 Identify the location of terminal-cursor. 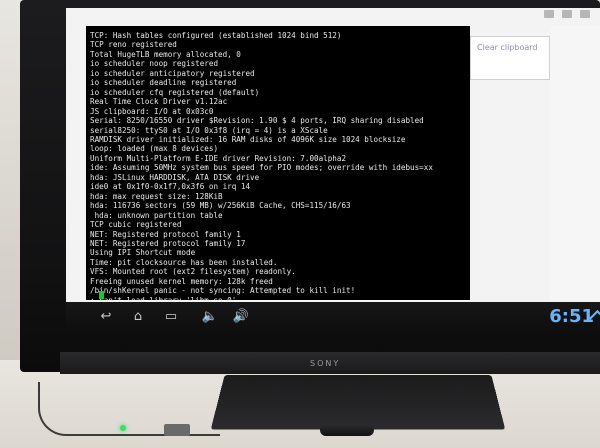
(101, 295).